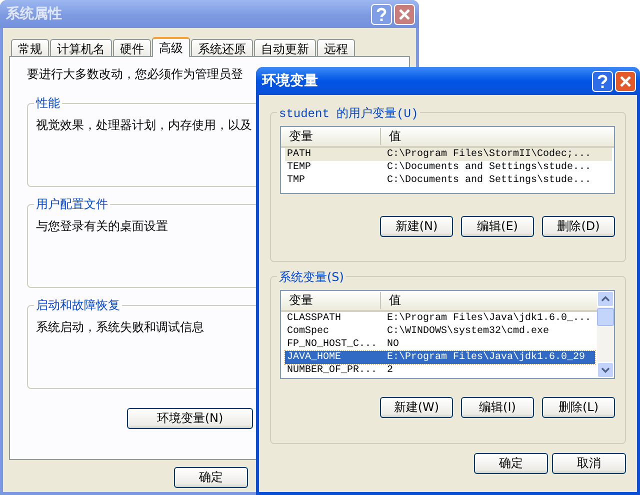 This screenshot has width=640, height=495. Describe the element at coordinates (605, 317) in the screenshot. I see `scroll-thumb` at that location.